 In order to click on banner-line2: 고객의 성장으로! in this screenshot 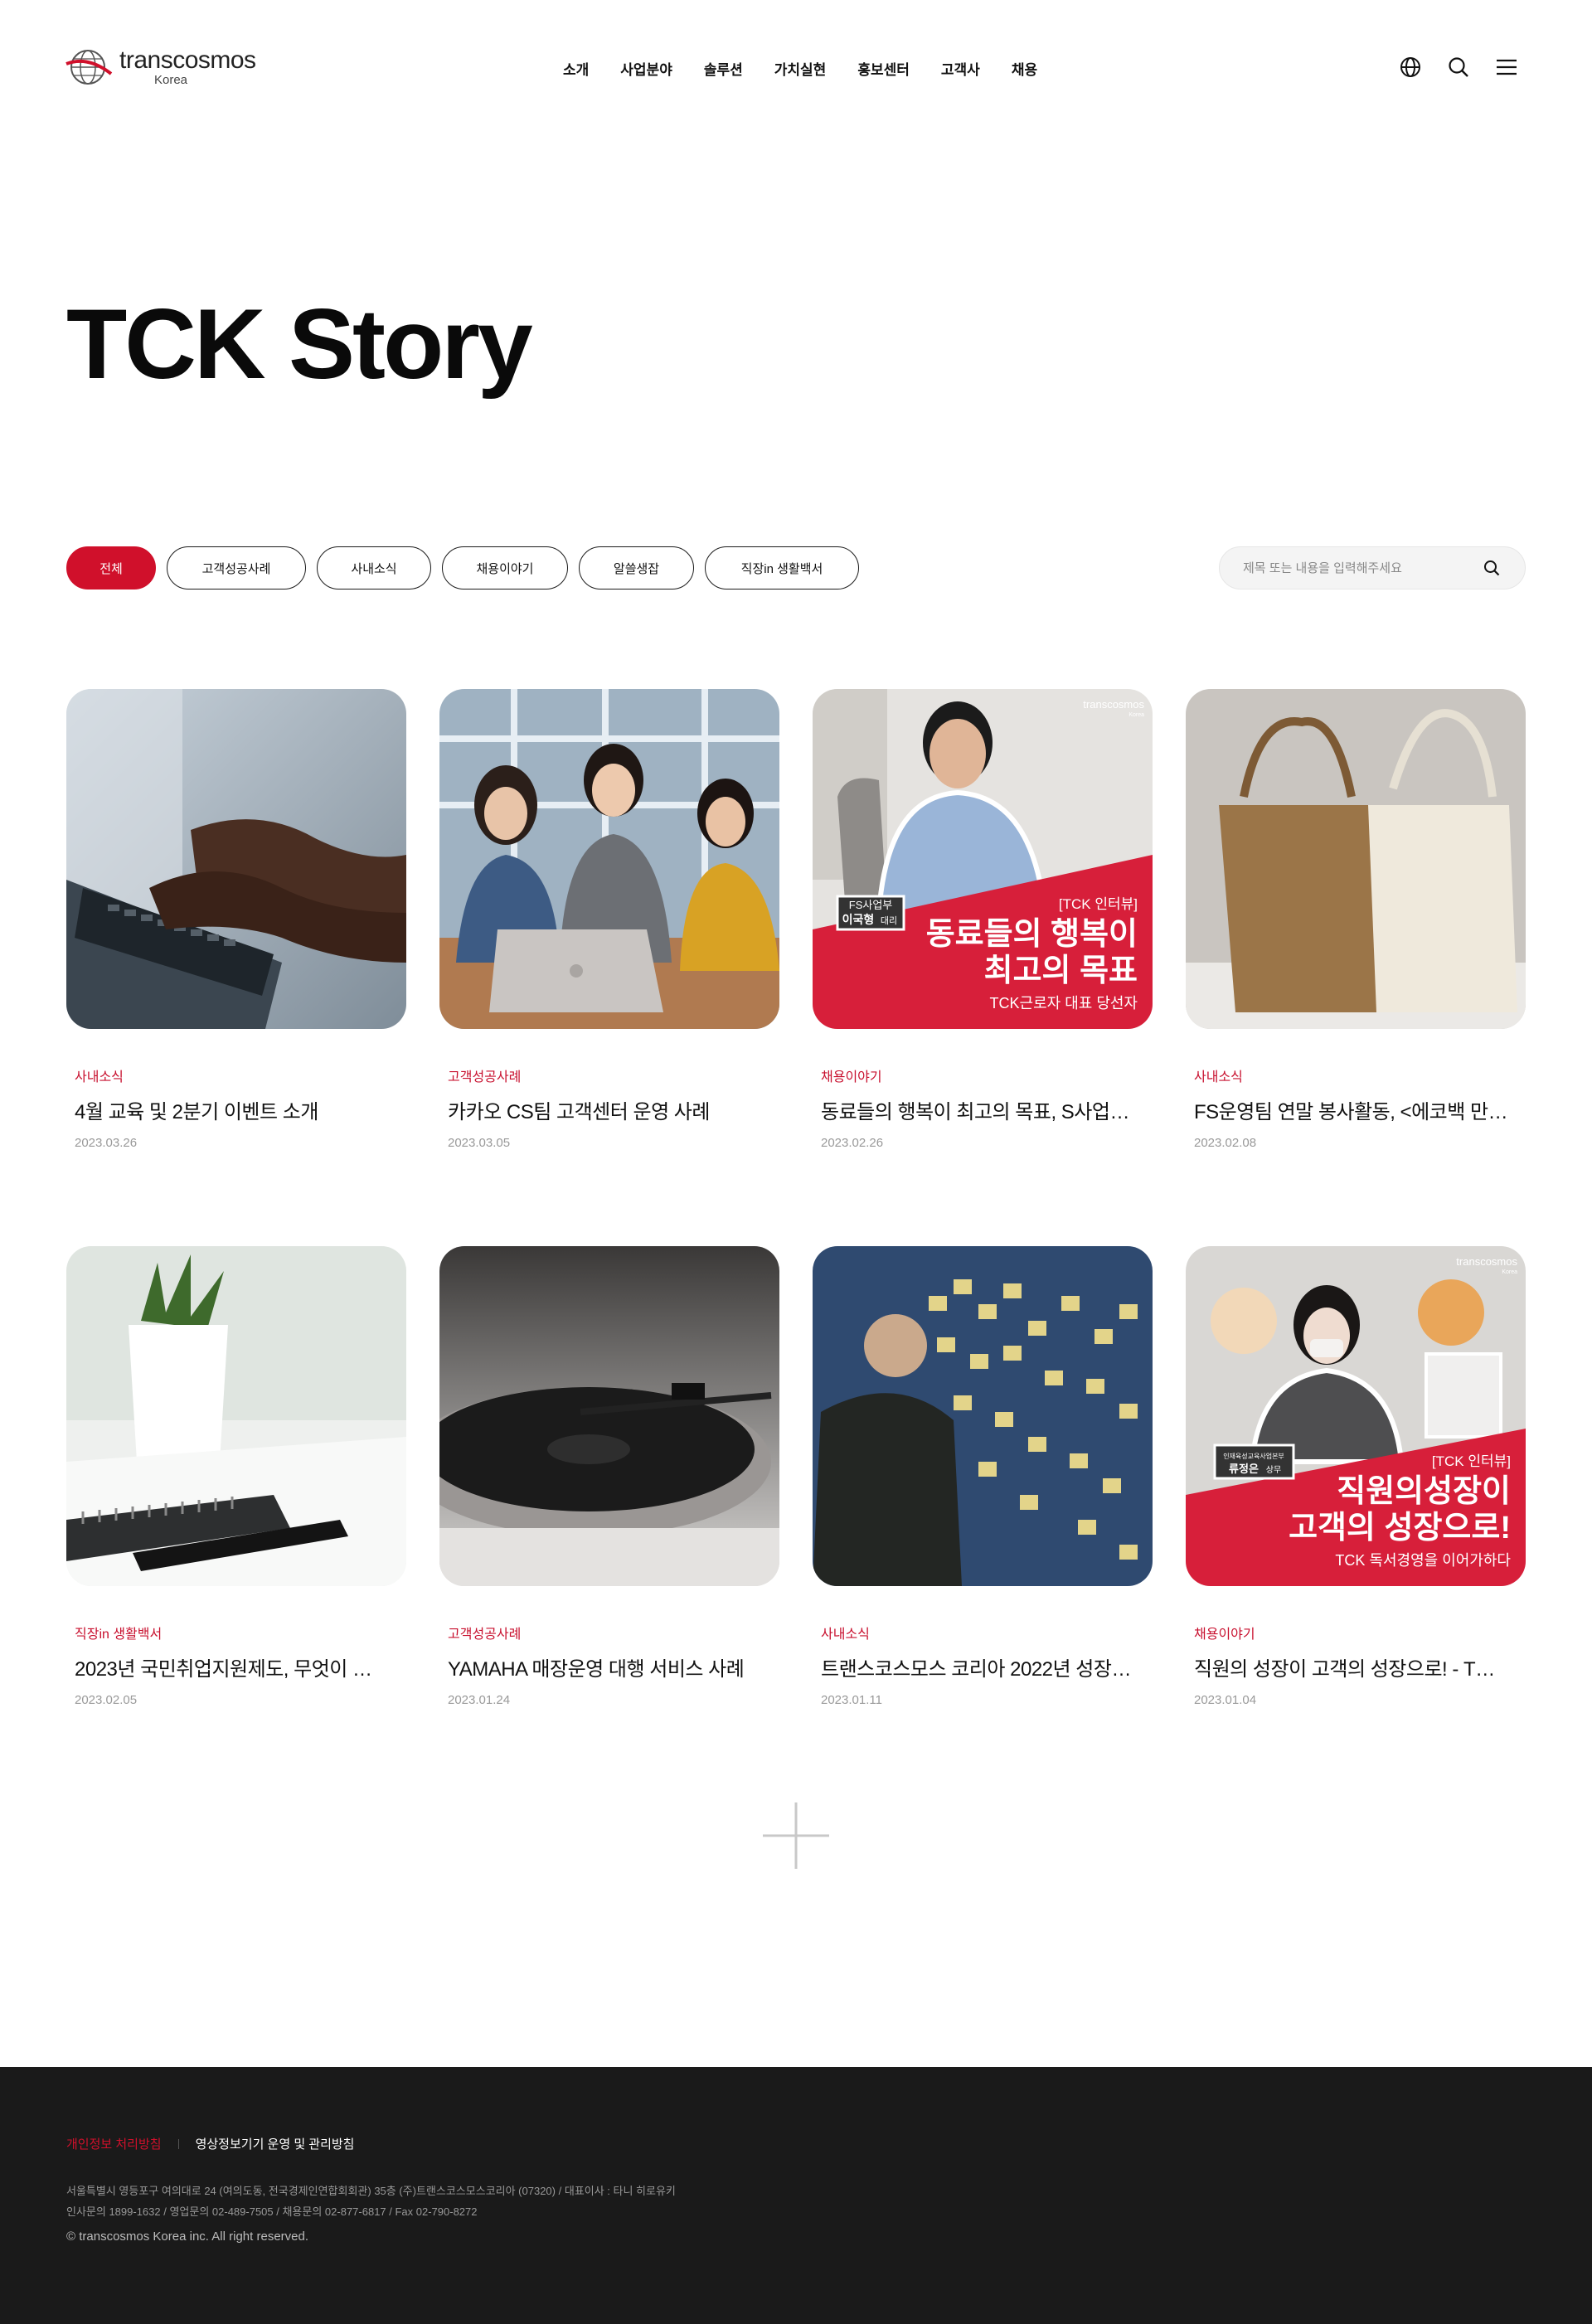, I will do `click(1400, 1528)`.